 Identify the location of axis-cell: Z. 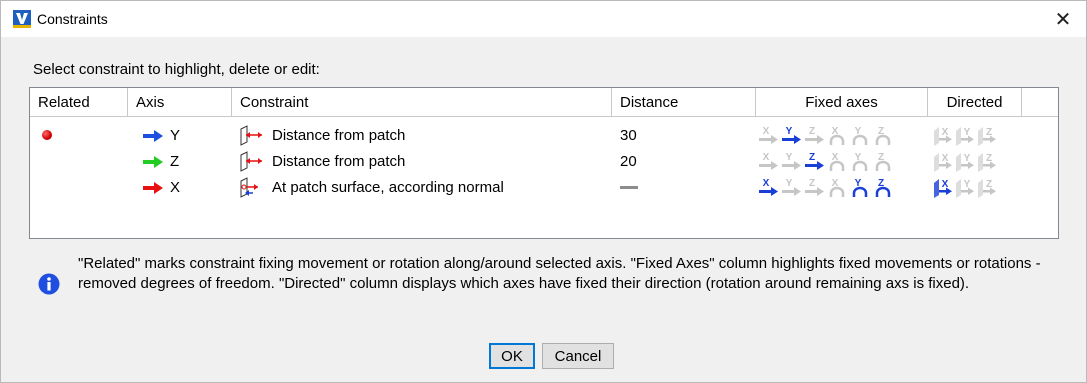
(160, 161).